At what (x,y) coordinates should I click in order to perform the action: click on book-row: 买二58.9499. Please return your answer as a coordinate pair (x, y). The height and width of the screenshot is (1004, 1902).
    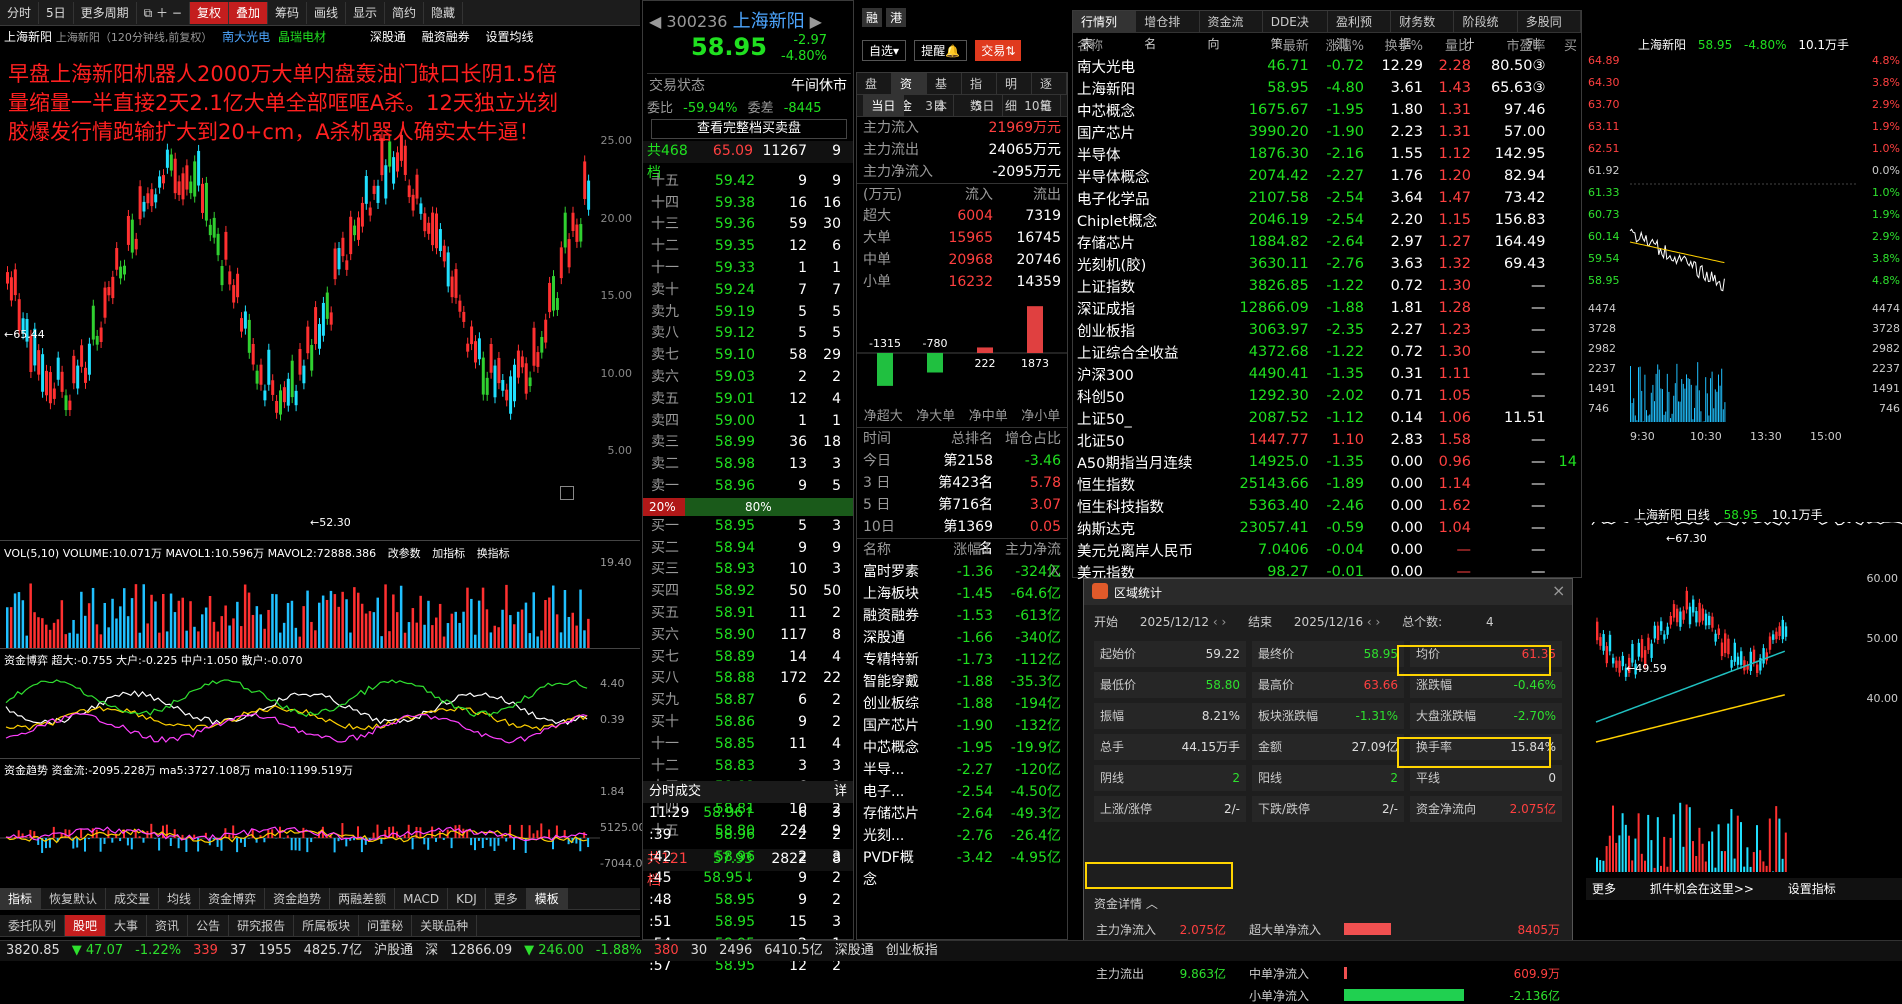
    Looking at the image, I should click on (748, 549).